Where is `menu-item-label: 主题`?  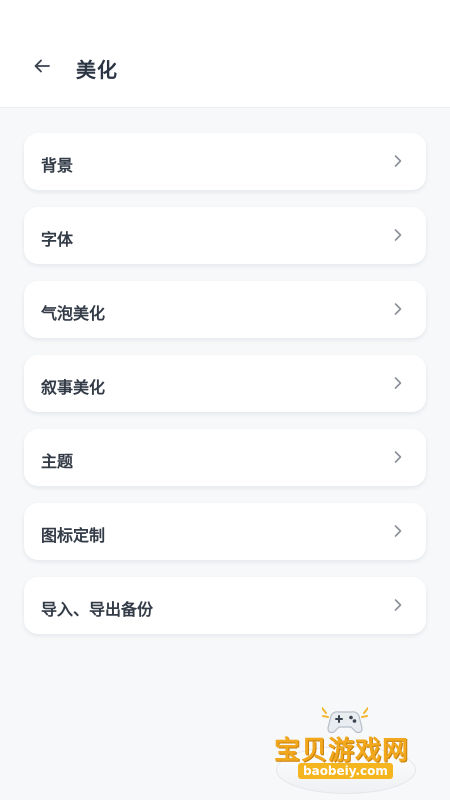 menu-item-label: 主题 is located at coordinates (57, 462).